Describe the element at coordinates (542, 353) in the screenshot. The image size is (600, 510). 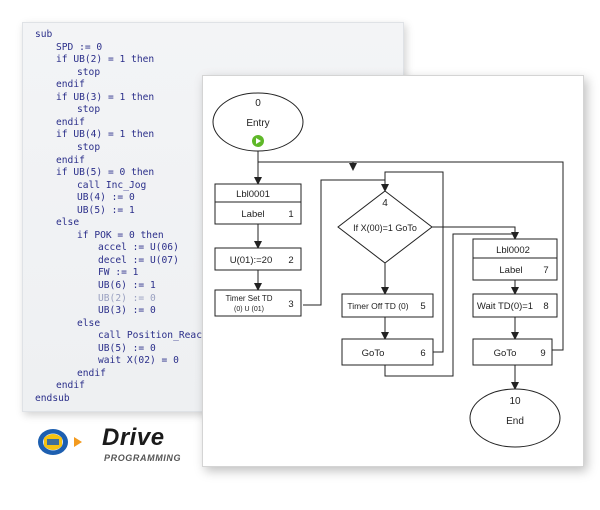
I see `goto2-number: 9` at that location.